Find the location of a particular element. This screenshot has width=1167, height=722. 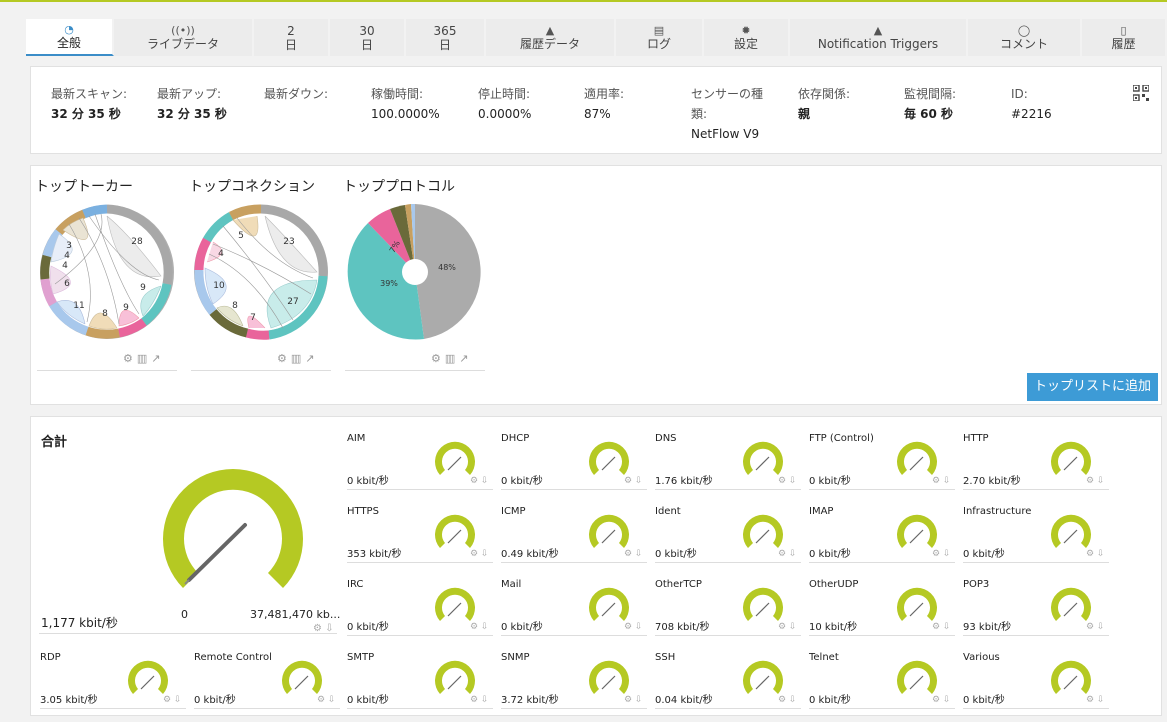

chord-label: 11 is located at coordinates (78, 306).